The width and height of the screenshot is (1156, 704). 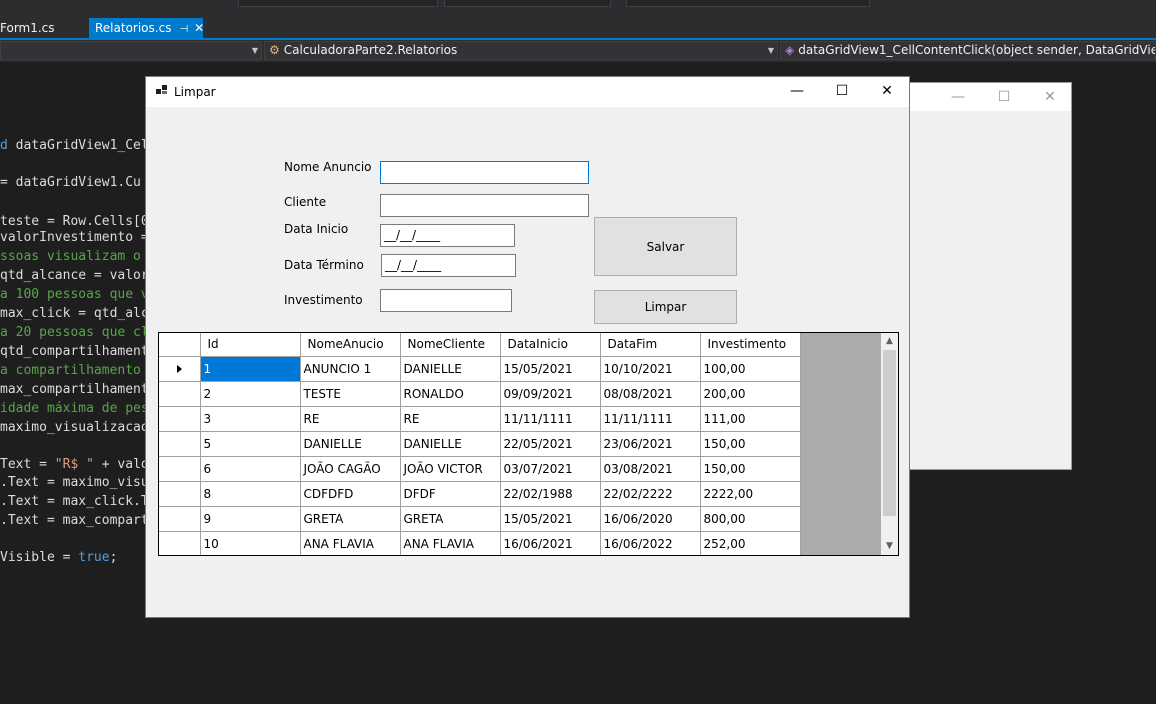 What do you see at coordinates (450, 345) in the screenshot?
I see `column-header-nomecliente: NomeCliente` at bounding box center [450, 345].